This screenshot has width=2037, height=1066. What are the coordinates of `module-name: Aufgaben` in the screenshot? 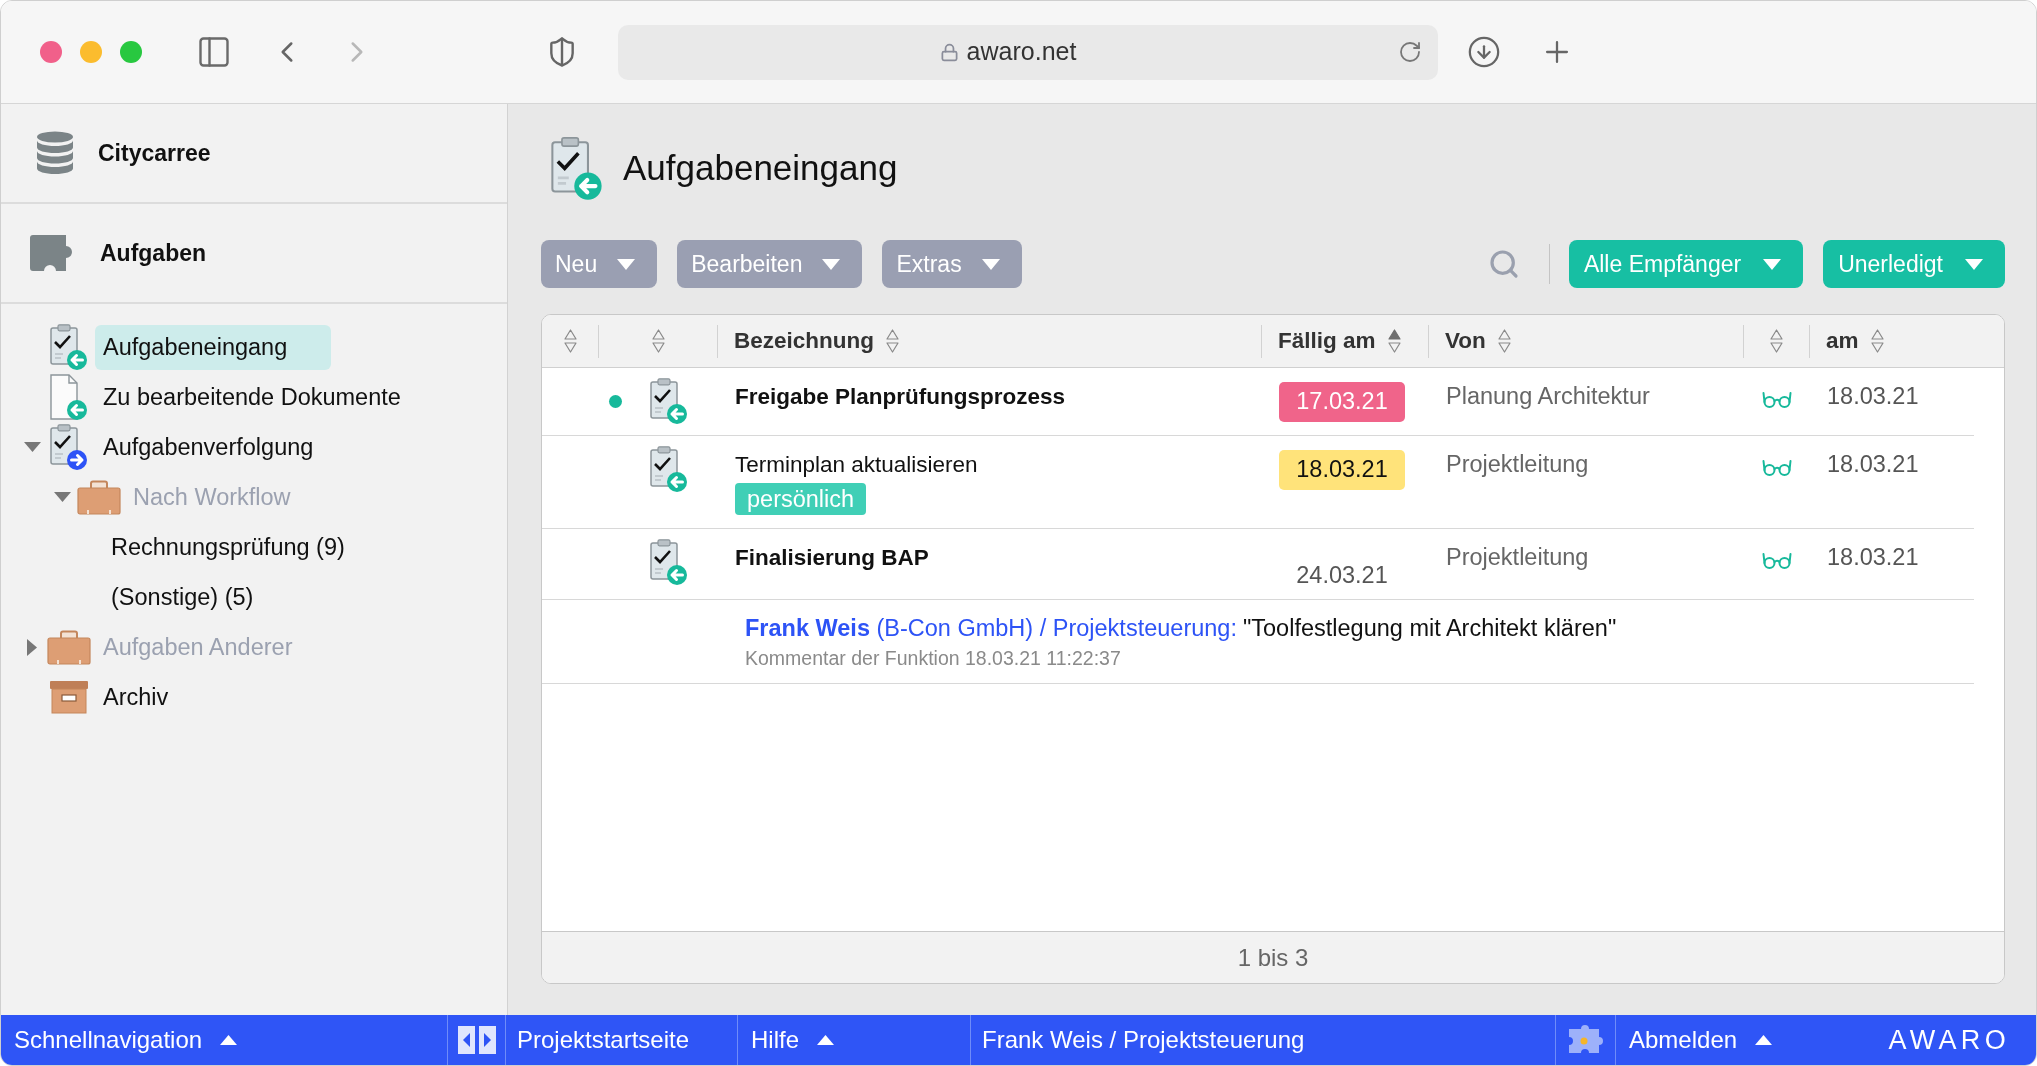 It's located at (153, 253).